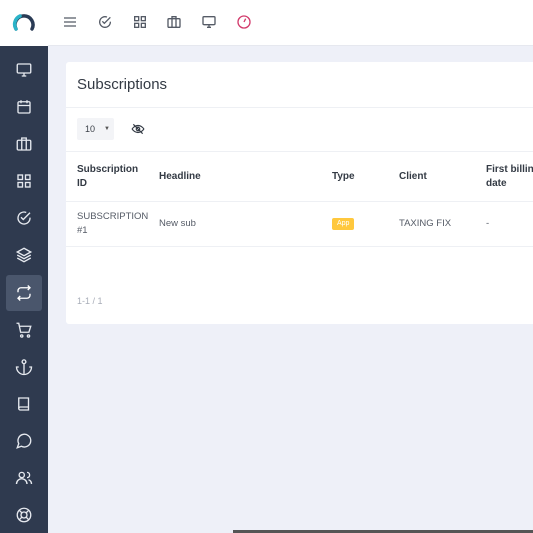 This screenshot has width=533, height=533. I want to click on top-projects-button, so click(174, 22).